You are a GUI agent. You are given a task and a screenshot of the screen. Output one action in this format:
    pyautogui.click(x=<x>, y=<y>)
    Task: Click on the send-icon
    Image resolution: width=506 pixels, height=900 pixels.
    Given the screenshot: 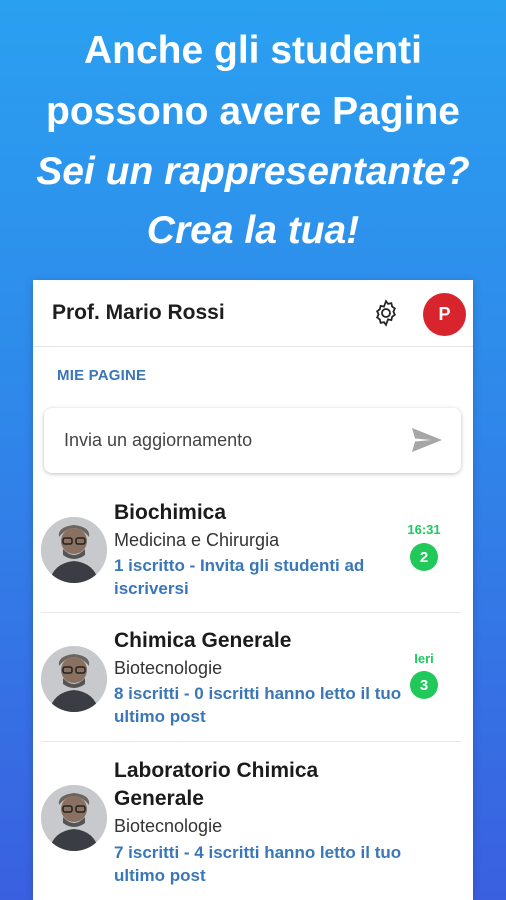 What is the action you would take?
    pyautogui.click(x=427, y=440)
    